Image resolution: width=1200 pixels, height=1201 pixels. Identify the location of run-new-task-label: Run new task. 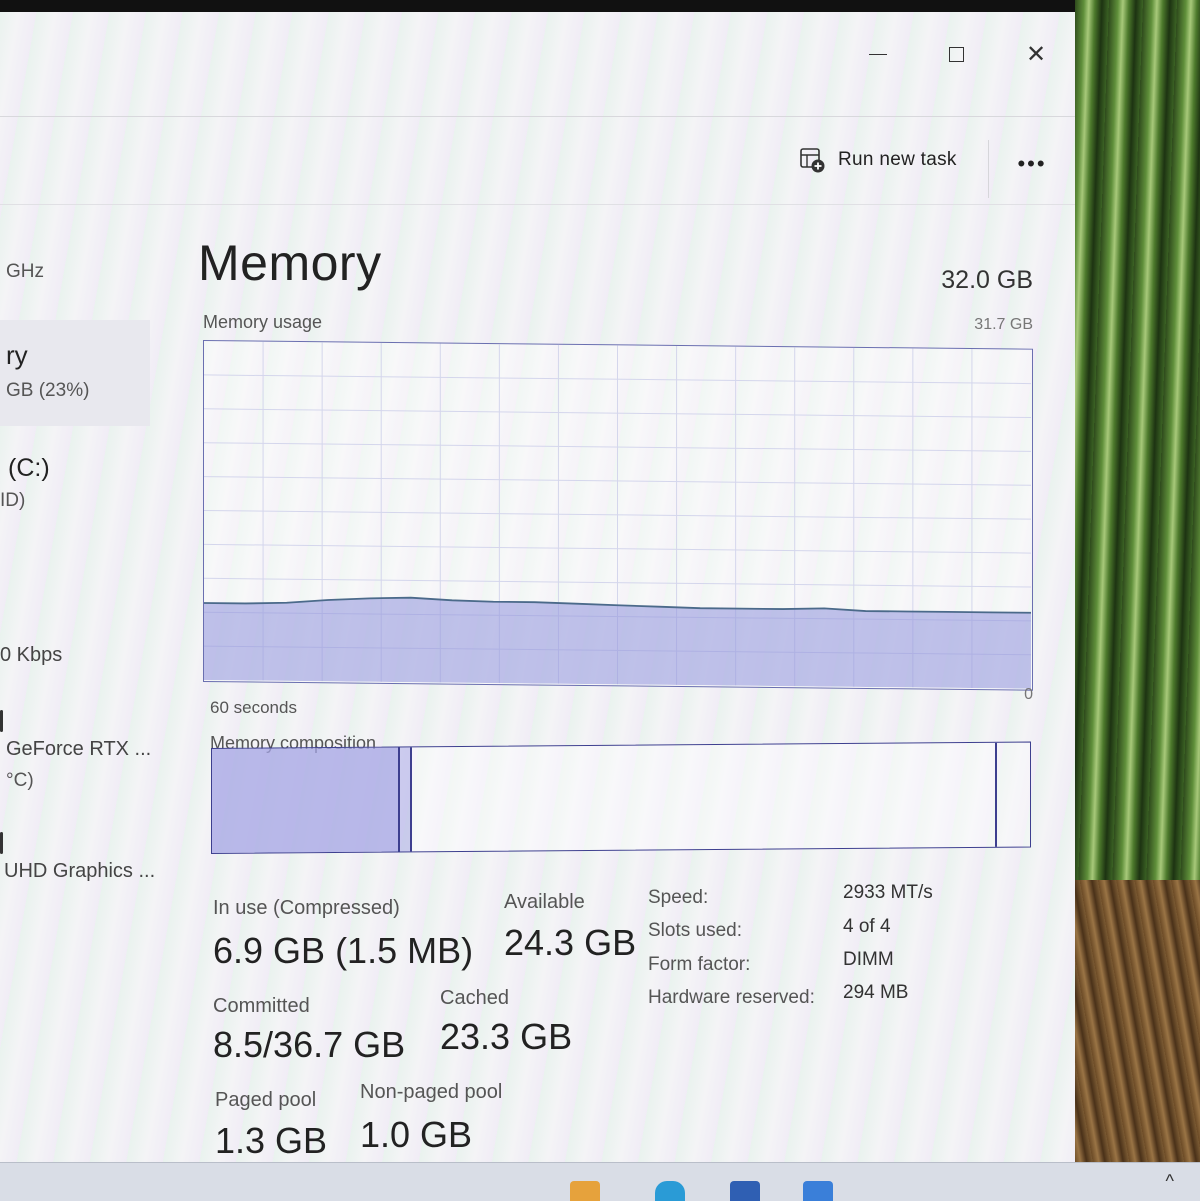
(897, 159).